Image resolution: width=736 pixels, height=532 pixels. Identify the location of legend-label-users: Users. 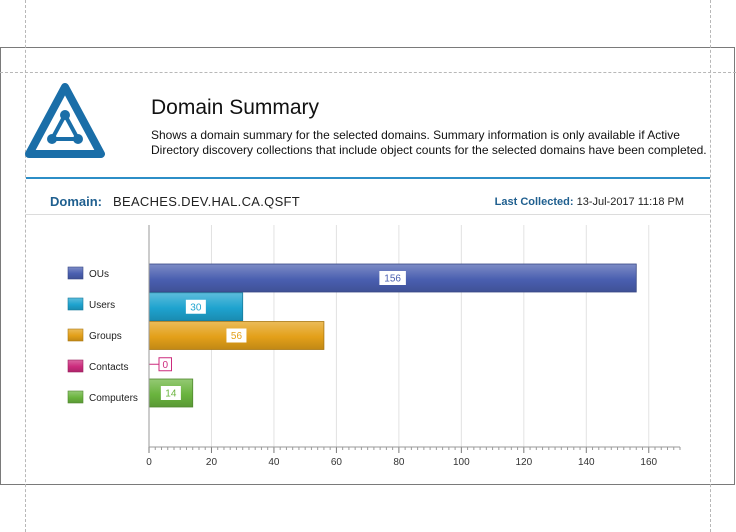
(102, 305).